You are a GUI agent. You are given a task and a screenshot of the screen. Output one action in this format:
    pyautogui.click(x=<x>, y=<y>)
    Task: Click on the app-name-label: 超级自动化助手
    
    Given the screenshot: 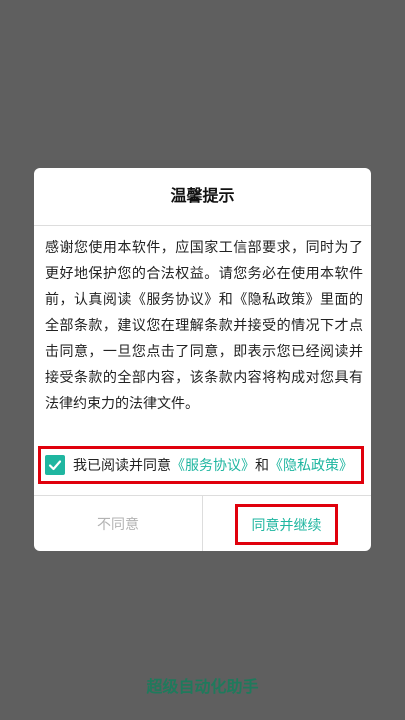 What is the action you would take?
    pyautogui.click(x=202, y=686)
    